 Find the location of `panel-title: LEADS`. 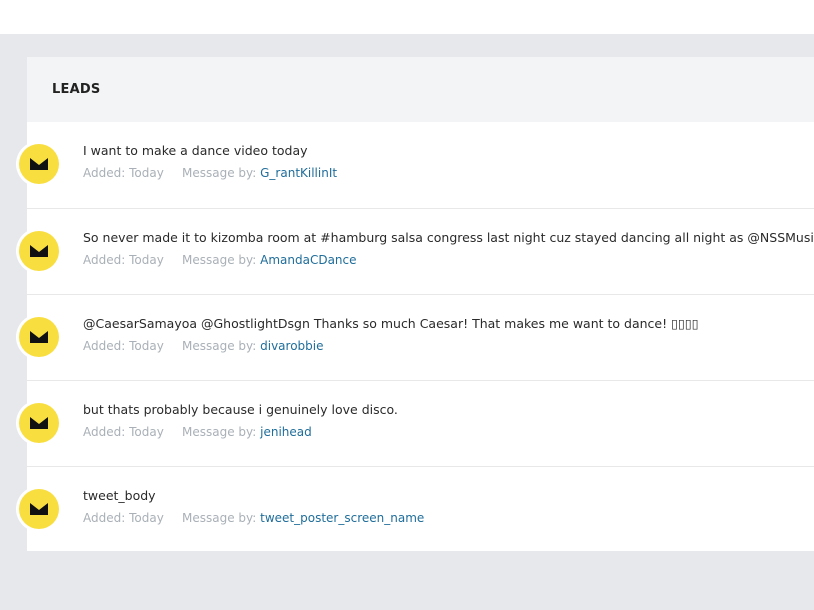

panel-title: LEADS is located at coordinates (76, 89).